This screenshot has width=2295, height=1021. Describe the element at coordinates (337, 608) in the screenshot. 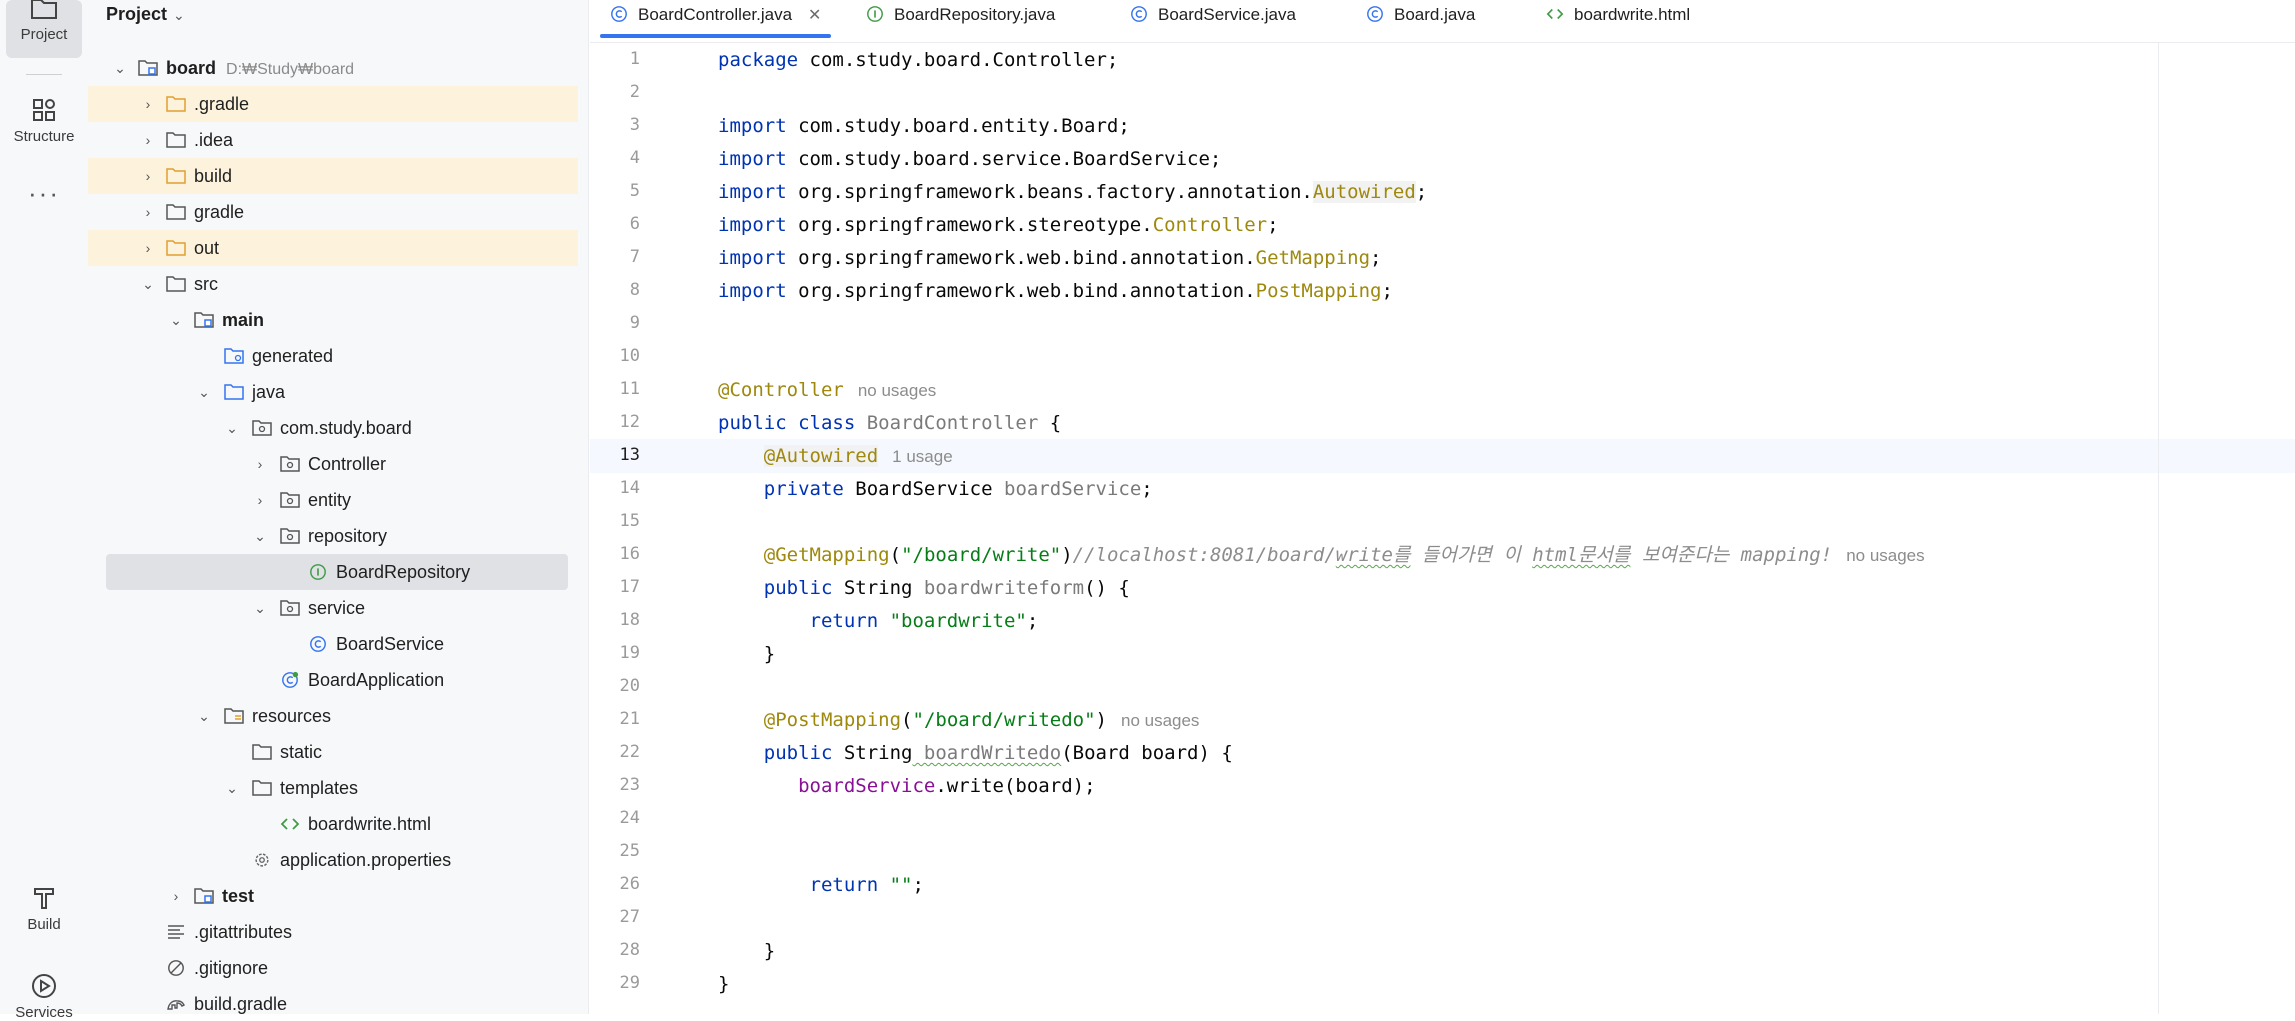

I see `tree-label: service` at that location.